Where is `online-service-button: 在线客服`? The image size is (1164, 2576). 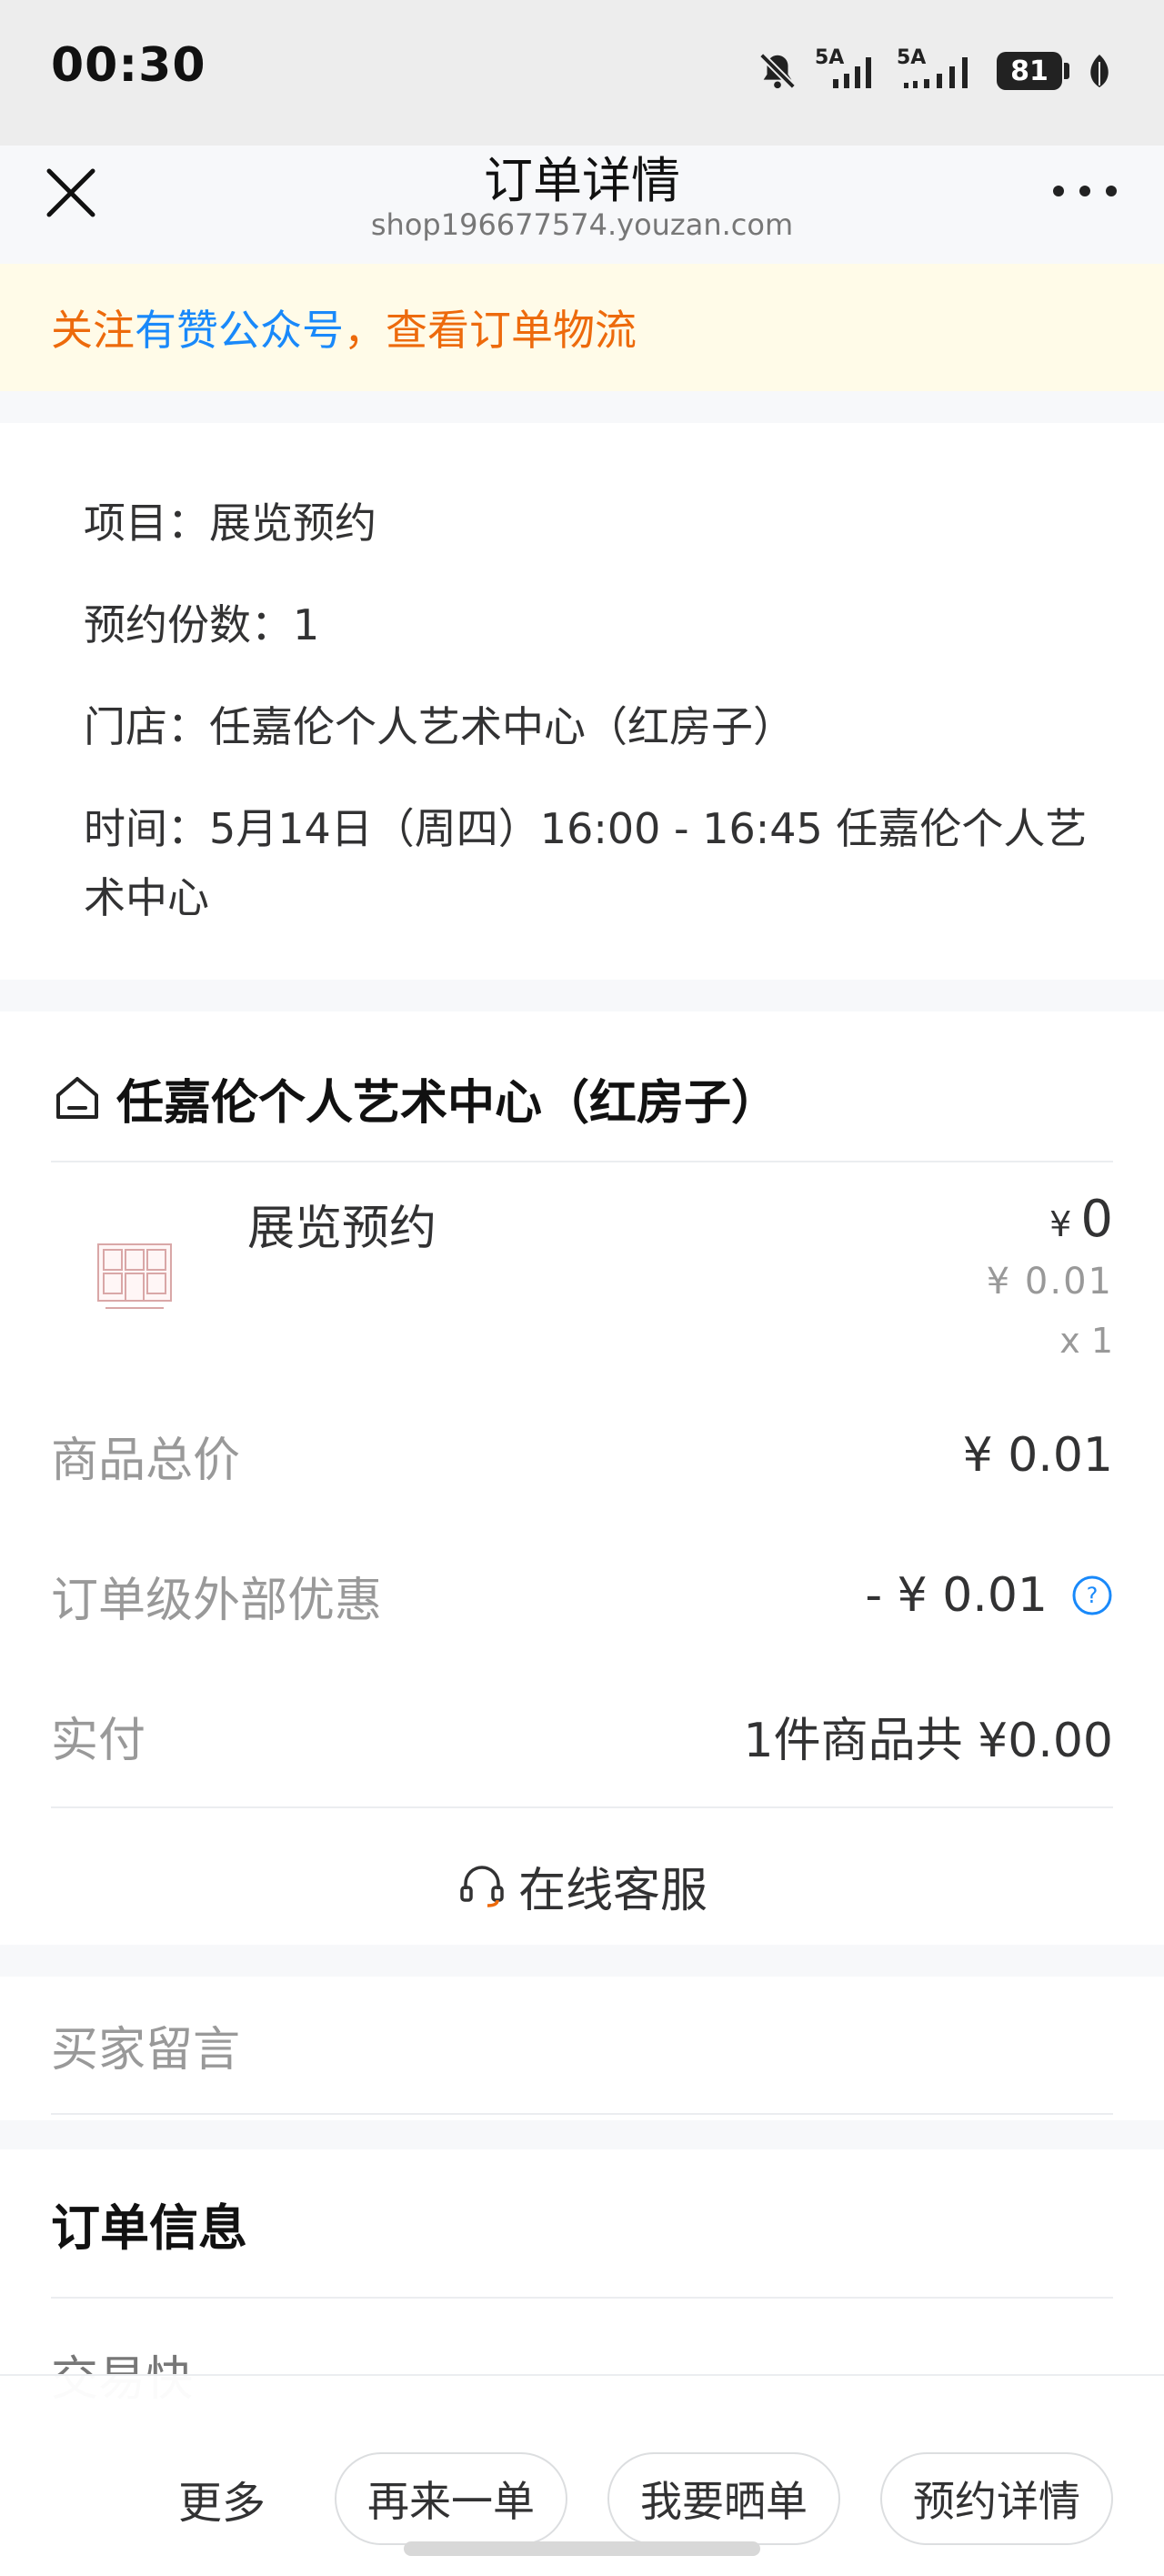
online-service-button: 在线客服 is located at coordinates (582, 1886).